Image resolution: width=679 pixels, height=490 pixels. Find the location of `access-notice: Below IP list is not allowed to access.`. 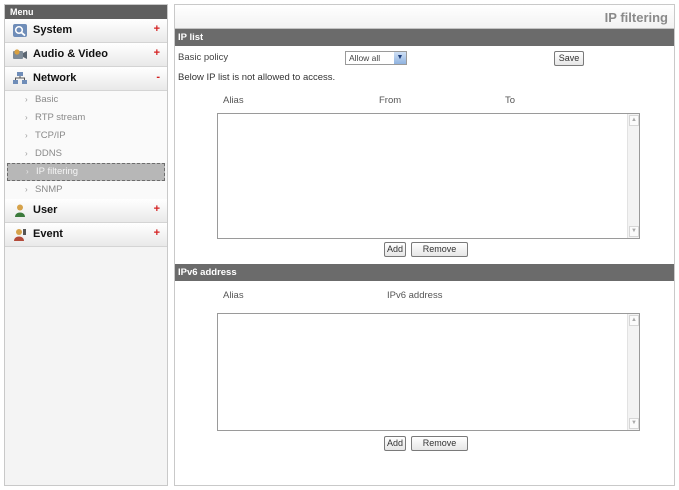

access-notice: Below IP list is not allowed to access. is located at coordinates (257, 77).